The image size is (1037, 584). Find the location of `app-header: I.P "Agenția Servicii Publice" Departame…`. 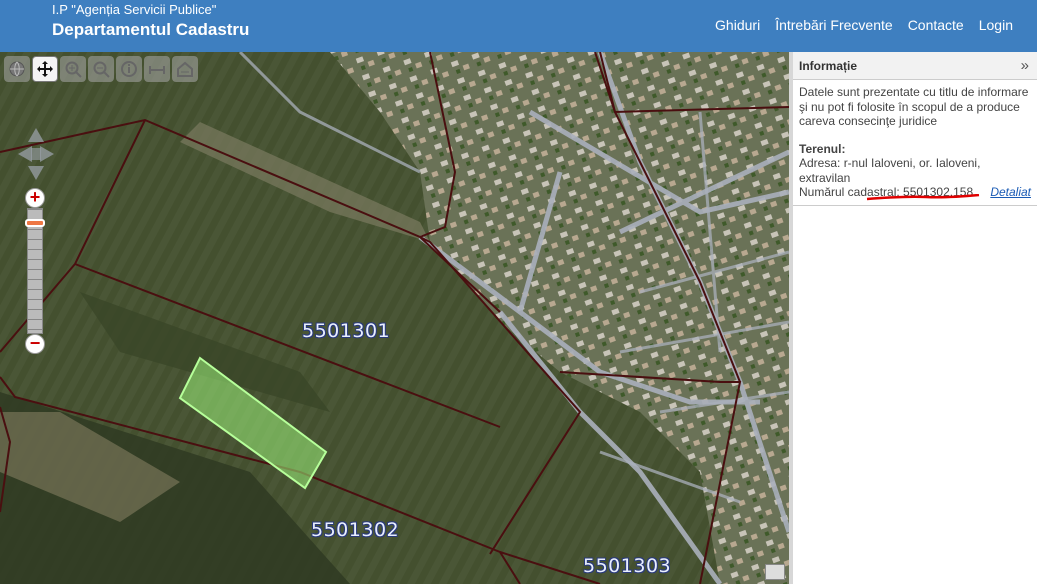

app-header: I.P "Agenția Servicii Publice" Departame… is located at coordinates (518, 26).